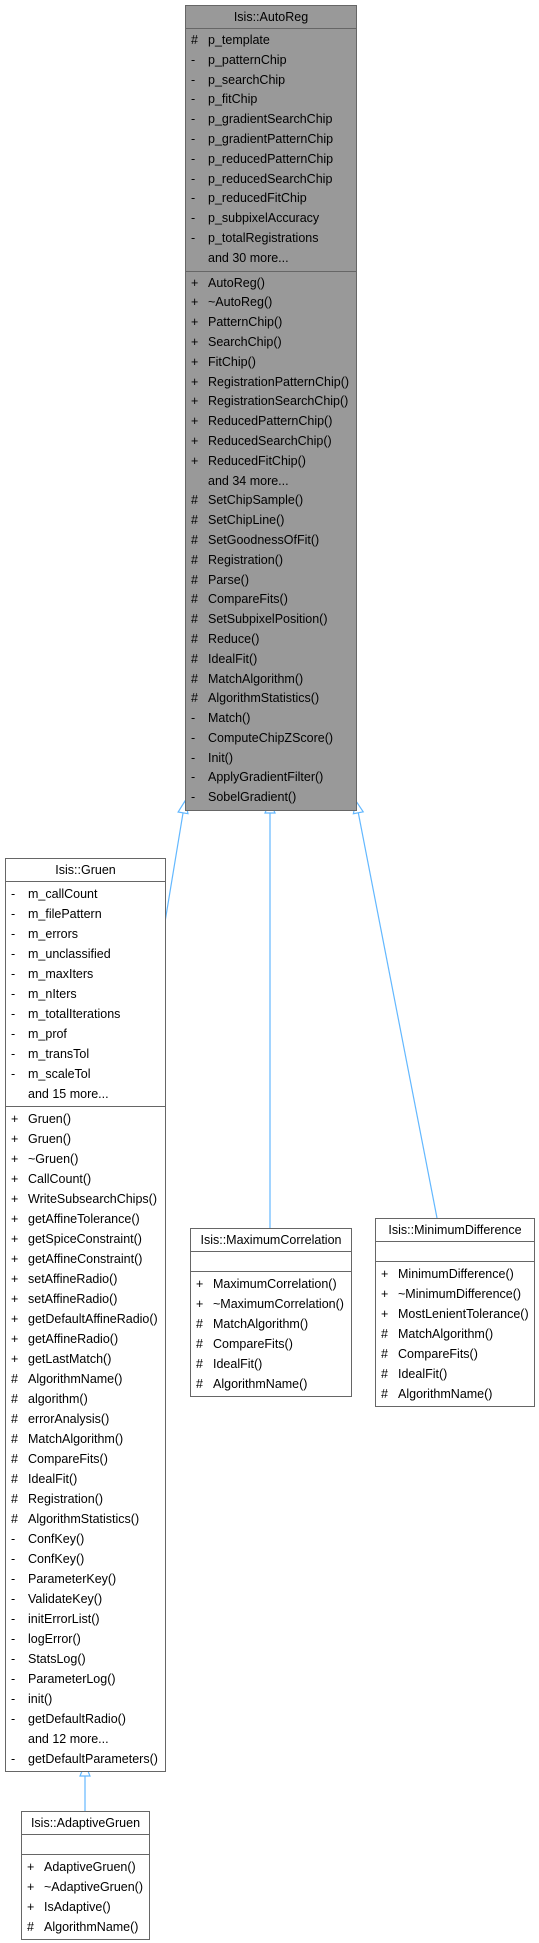  I want to click on method-row: + IsAdaptive(), so click(85, 1907).